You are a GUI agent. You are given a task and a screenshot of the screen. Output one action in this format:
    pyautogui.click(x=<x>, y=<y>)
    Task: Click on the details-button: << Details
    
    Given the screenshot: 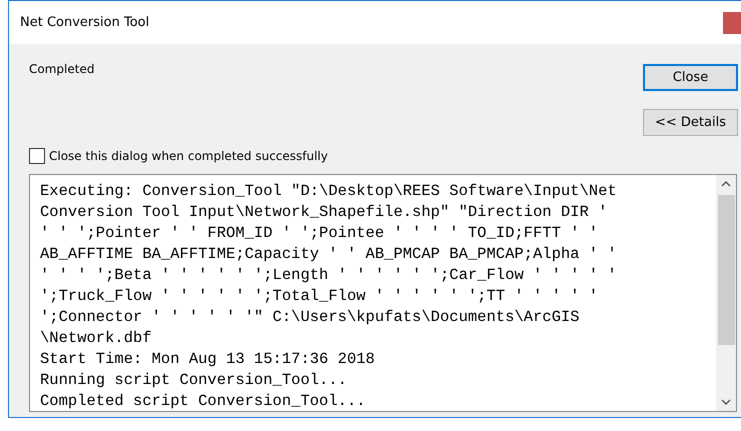 What is the action you would take?
    pyautogui.click(x=690, y=122)
    